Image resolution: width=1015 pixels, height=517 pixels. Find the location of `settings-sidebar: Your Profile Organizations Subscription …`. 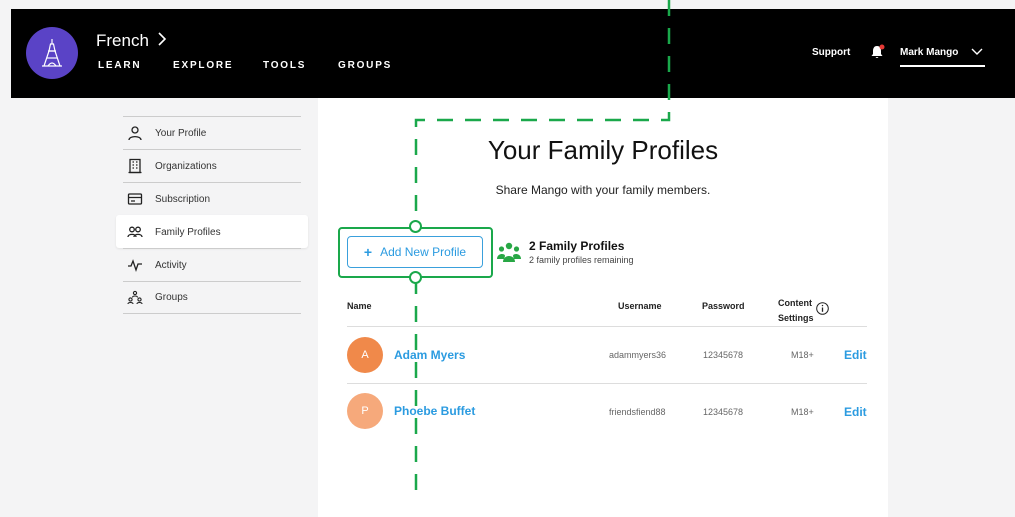

settings-sidebar: Your Profile Organizations Subscription … is located at coordinates (212, 215).